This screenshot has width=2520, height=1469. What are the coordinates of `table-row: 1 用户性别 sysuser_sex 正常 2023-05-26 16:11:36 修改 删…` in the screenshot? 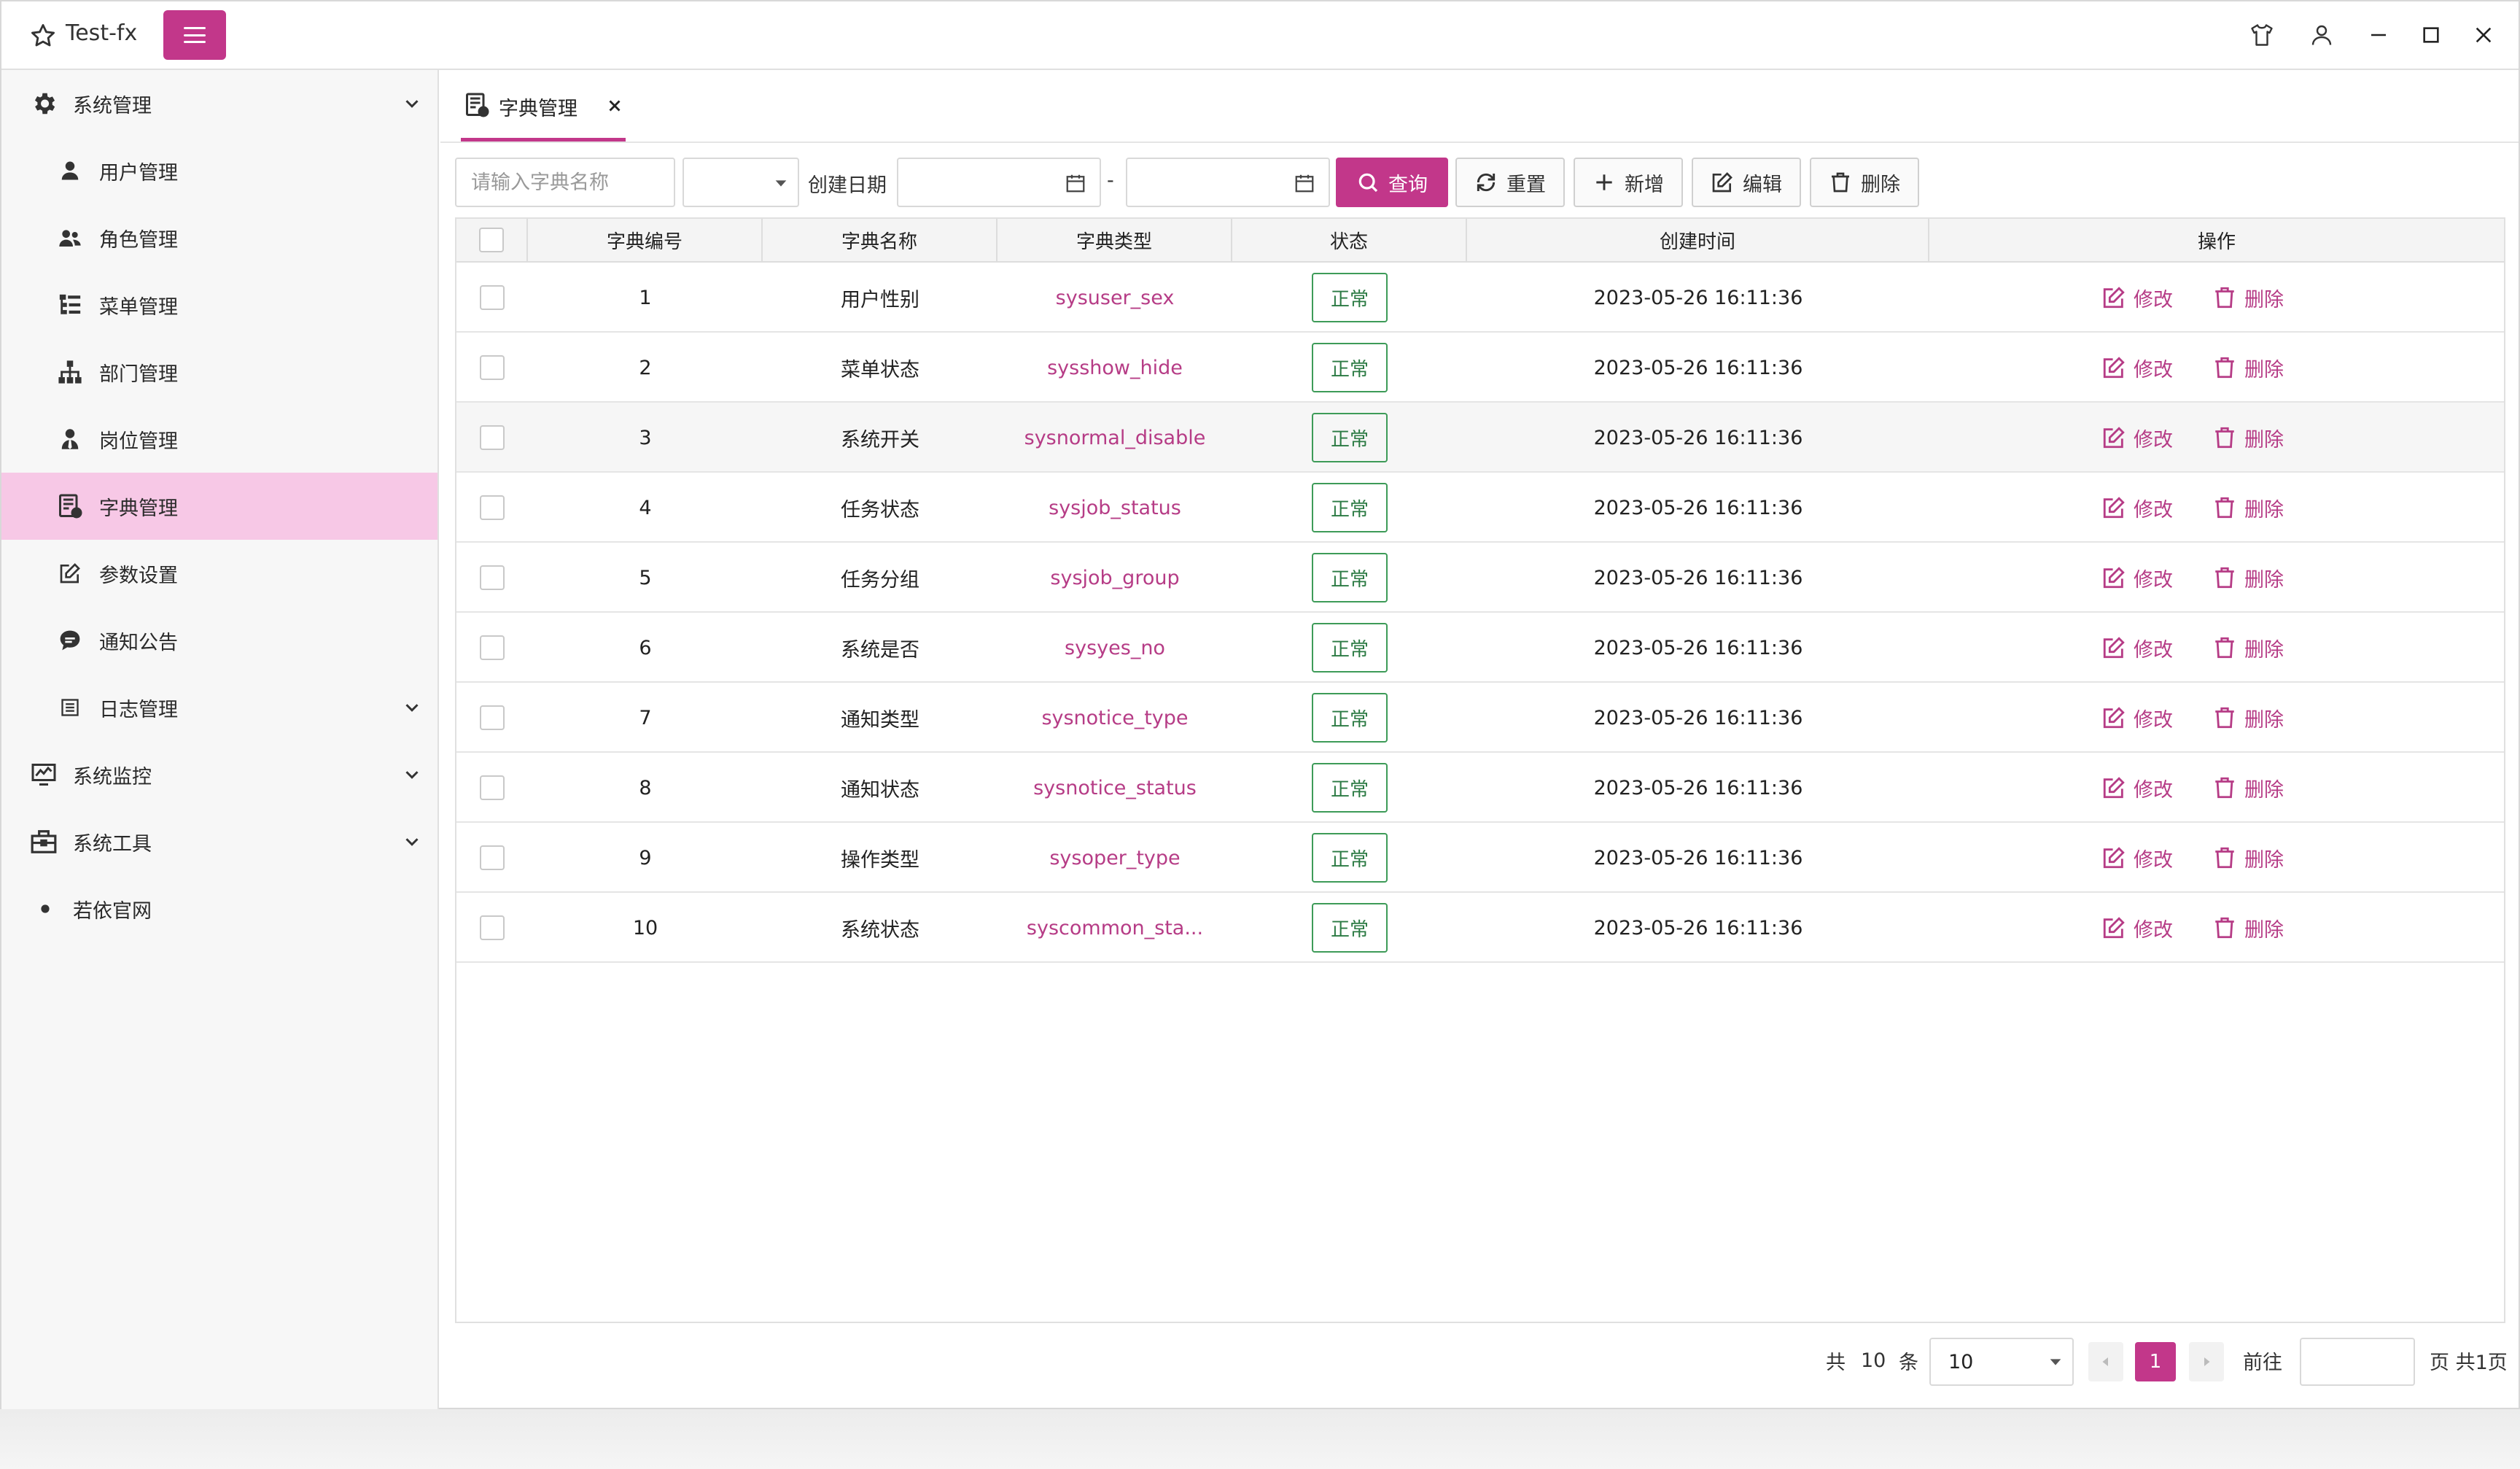 It's located at (1480, 298).